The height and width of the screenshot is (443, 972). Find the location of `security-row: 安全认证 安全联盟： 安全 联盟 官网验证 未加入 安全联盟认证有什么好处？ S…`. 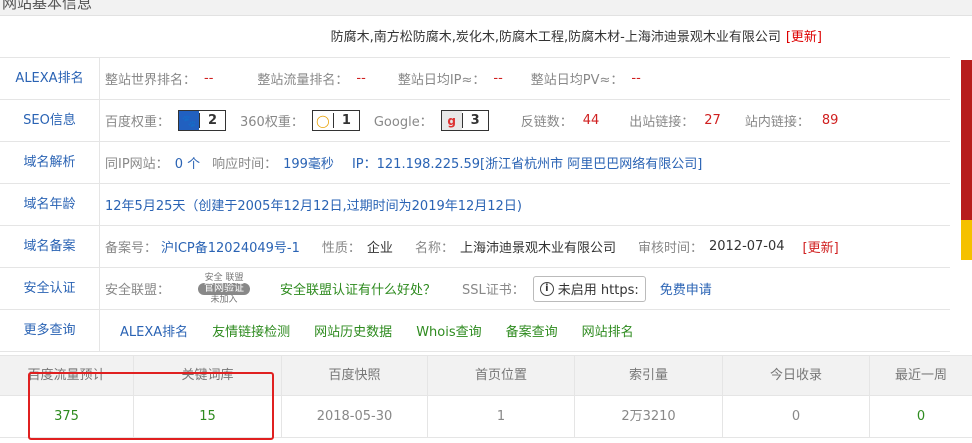

security-row: 安全认证 安全联盟： 安全 联盟 官网验证 未加入 安全联盟认证有什么好处？ S… is located at coordinates (475, 289).